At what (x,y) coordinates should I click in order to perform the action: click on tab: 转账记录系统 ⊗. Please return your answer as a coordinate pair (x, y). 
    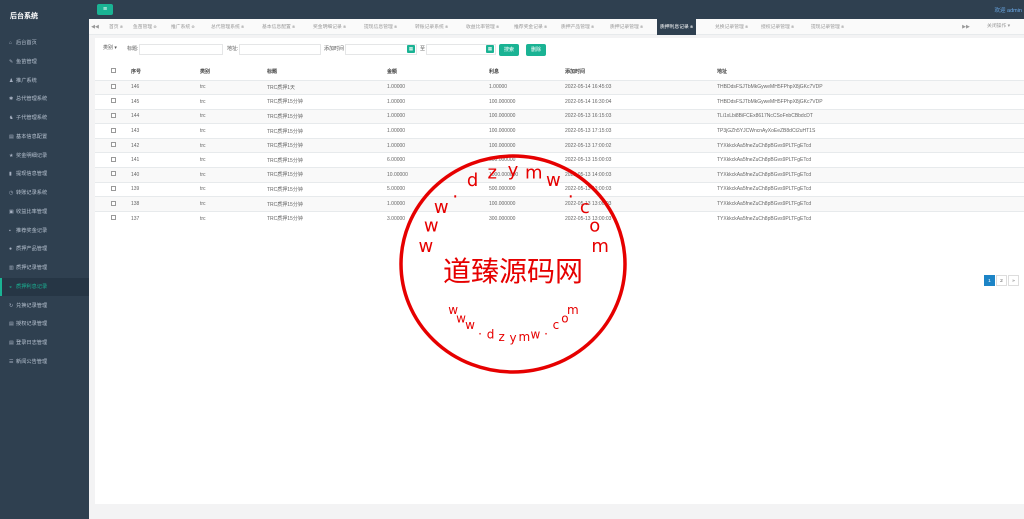
    Looking at the image, I should click on (431, 27).